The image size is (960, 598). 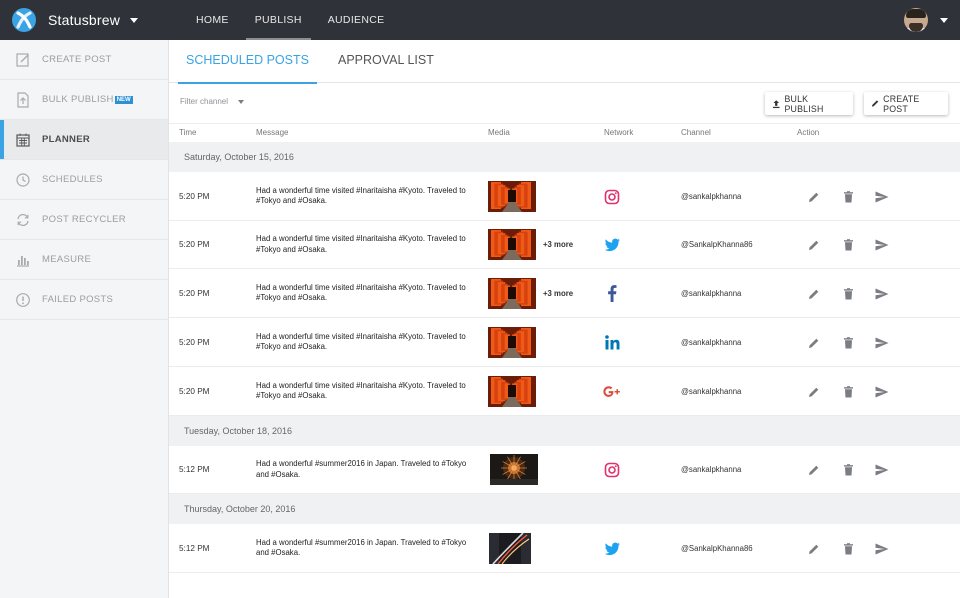 I want to click on nav-home: HOME, so click(x=212, y=20).